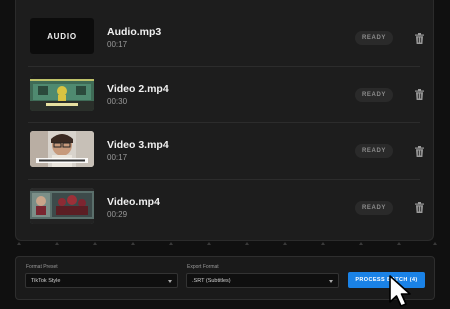  Describe the element at coordinates (400, 291) in the screenshot. I see `mouse-pointer-icon` at that location.